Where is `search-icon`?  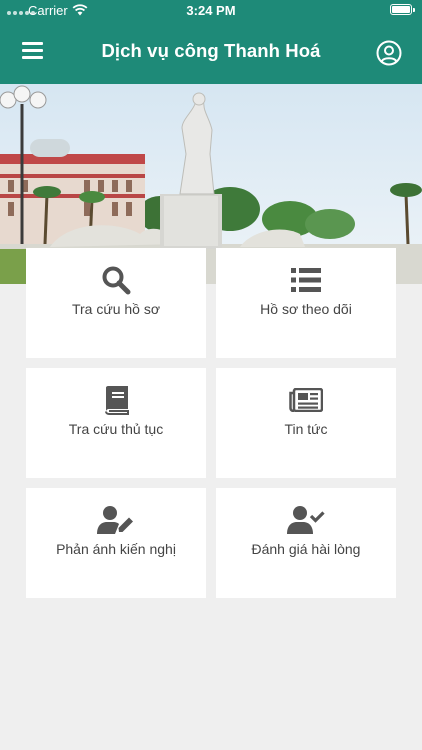
search-icon is located at coordinates (116, 280).